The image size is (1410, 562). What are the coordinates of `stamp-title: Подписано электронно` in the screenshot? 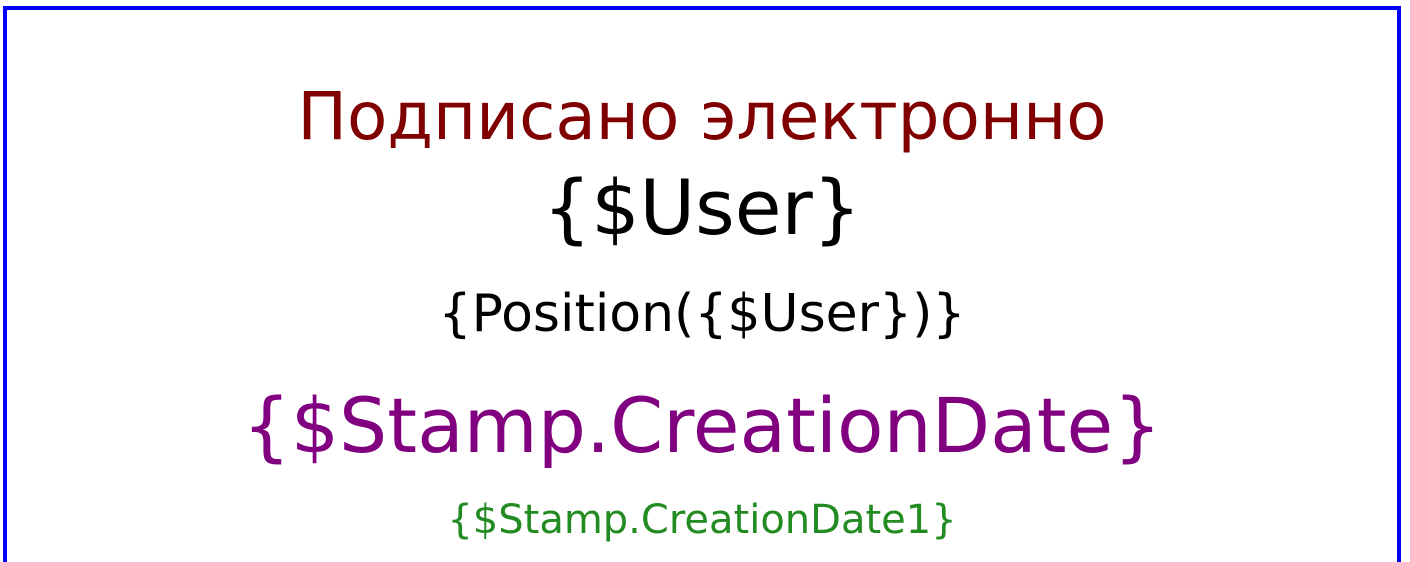 It's located at (702, 116).